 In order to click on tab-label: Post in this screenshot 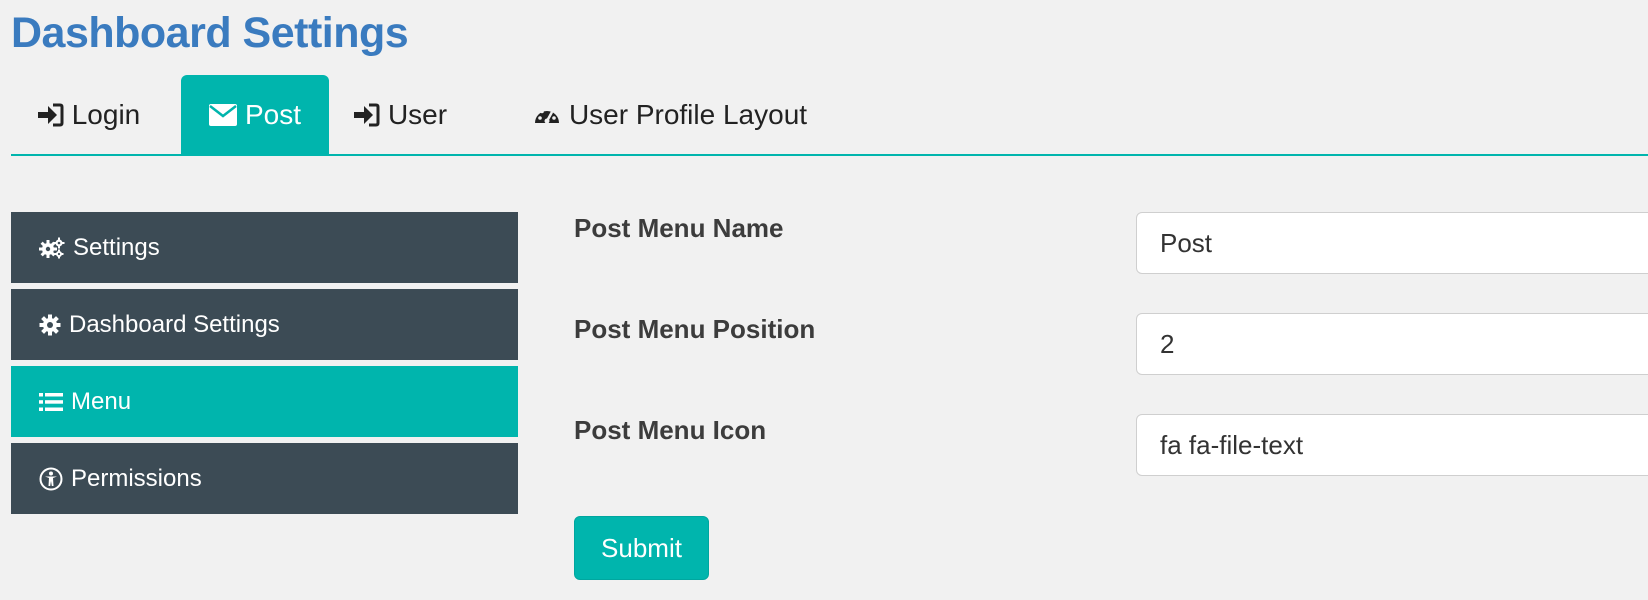, I will do `click(273, 114)`.